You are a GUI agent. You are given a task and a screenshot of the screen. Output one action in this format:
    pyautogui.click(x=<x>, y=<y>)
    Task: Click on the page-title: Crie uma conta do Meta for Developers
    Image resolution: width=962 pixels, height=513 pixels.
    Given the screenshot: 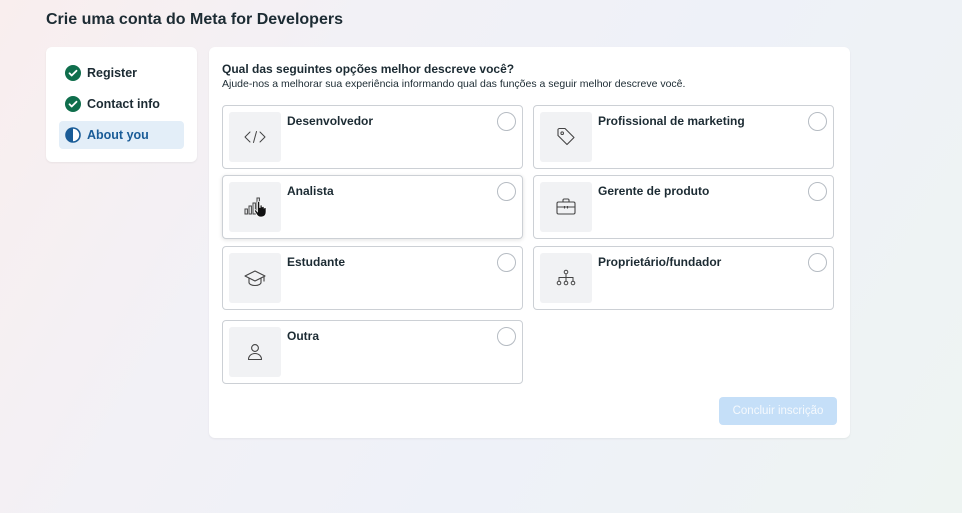 What is the action you would take?
    pyautogui.click(x=194, y=19)
    